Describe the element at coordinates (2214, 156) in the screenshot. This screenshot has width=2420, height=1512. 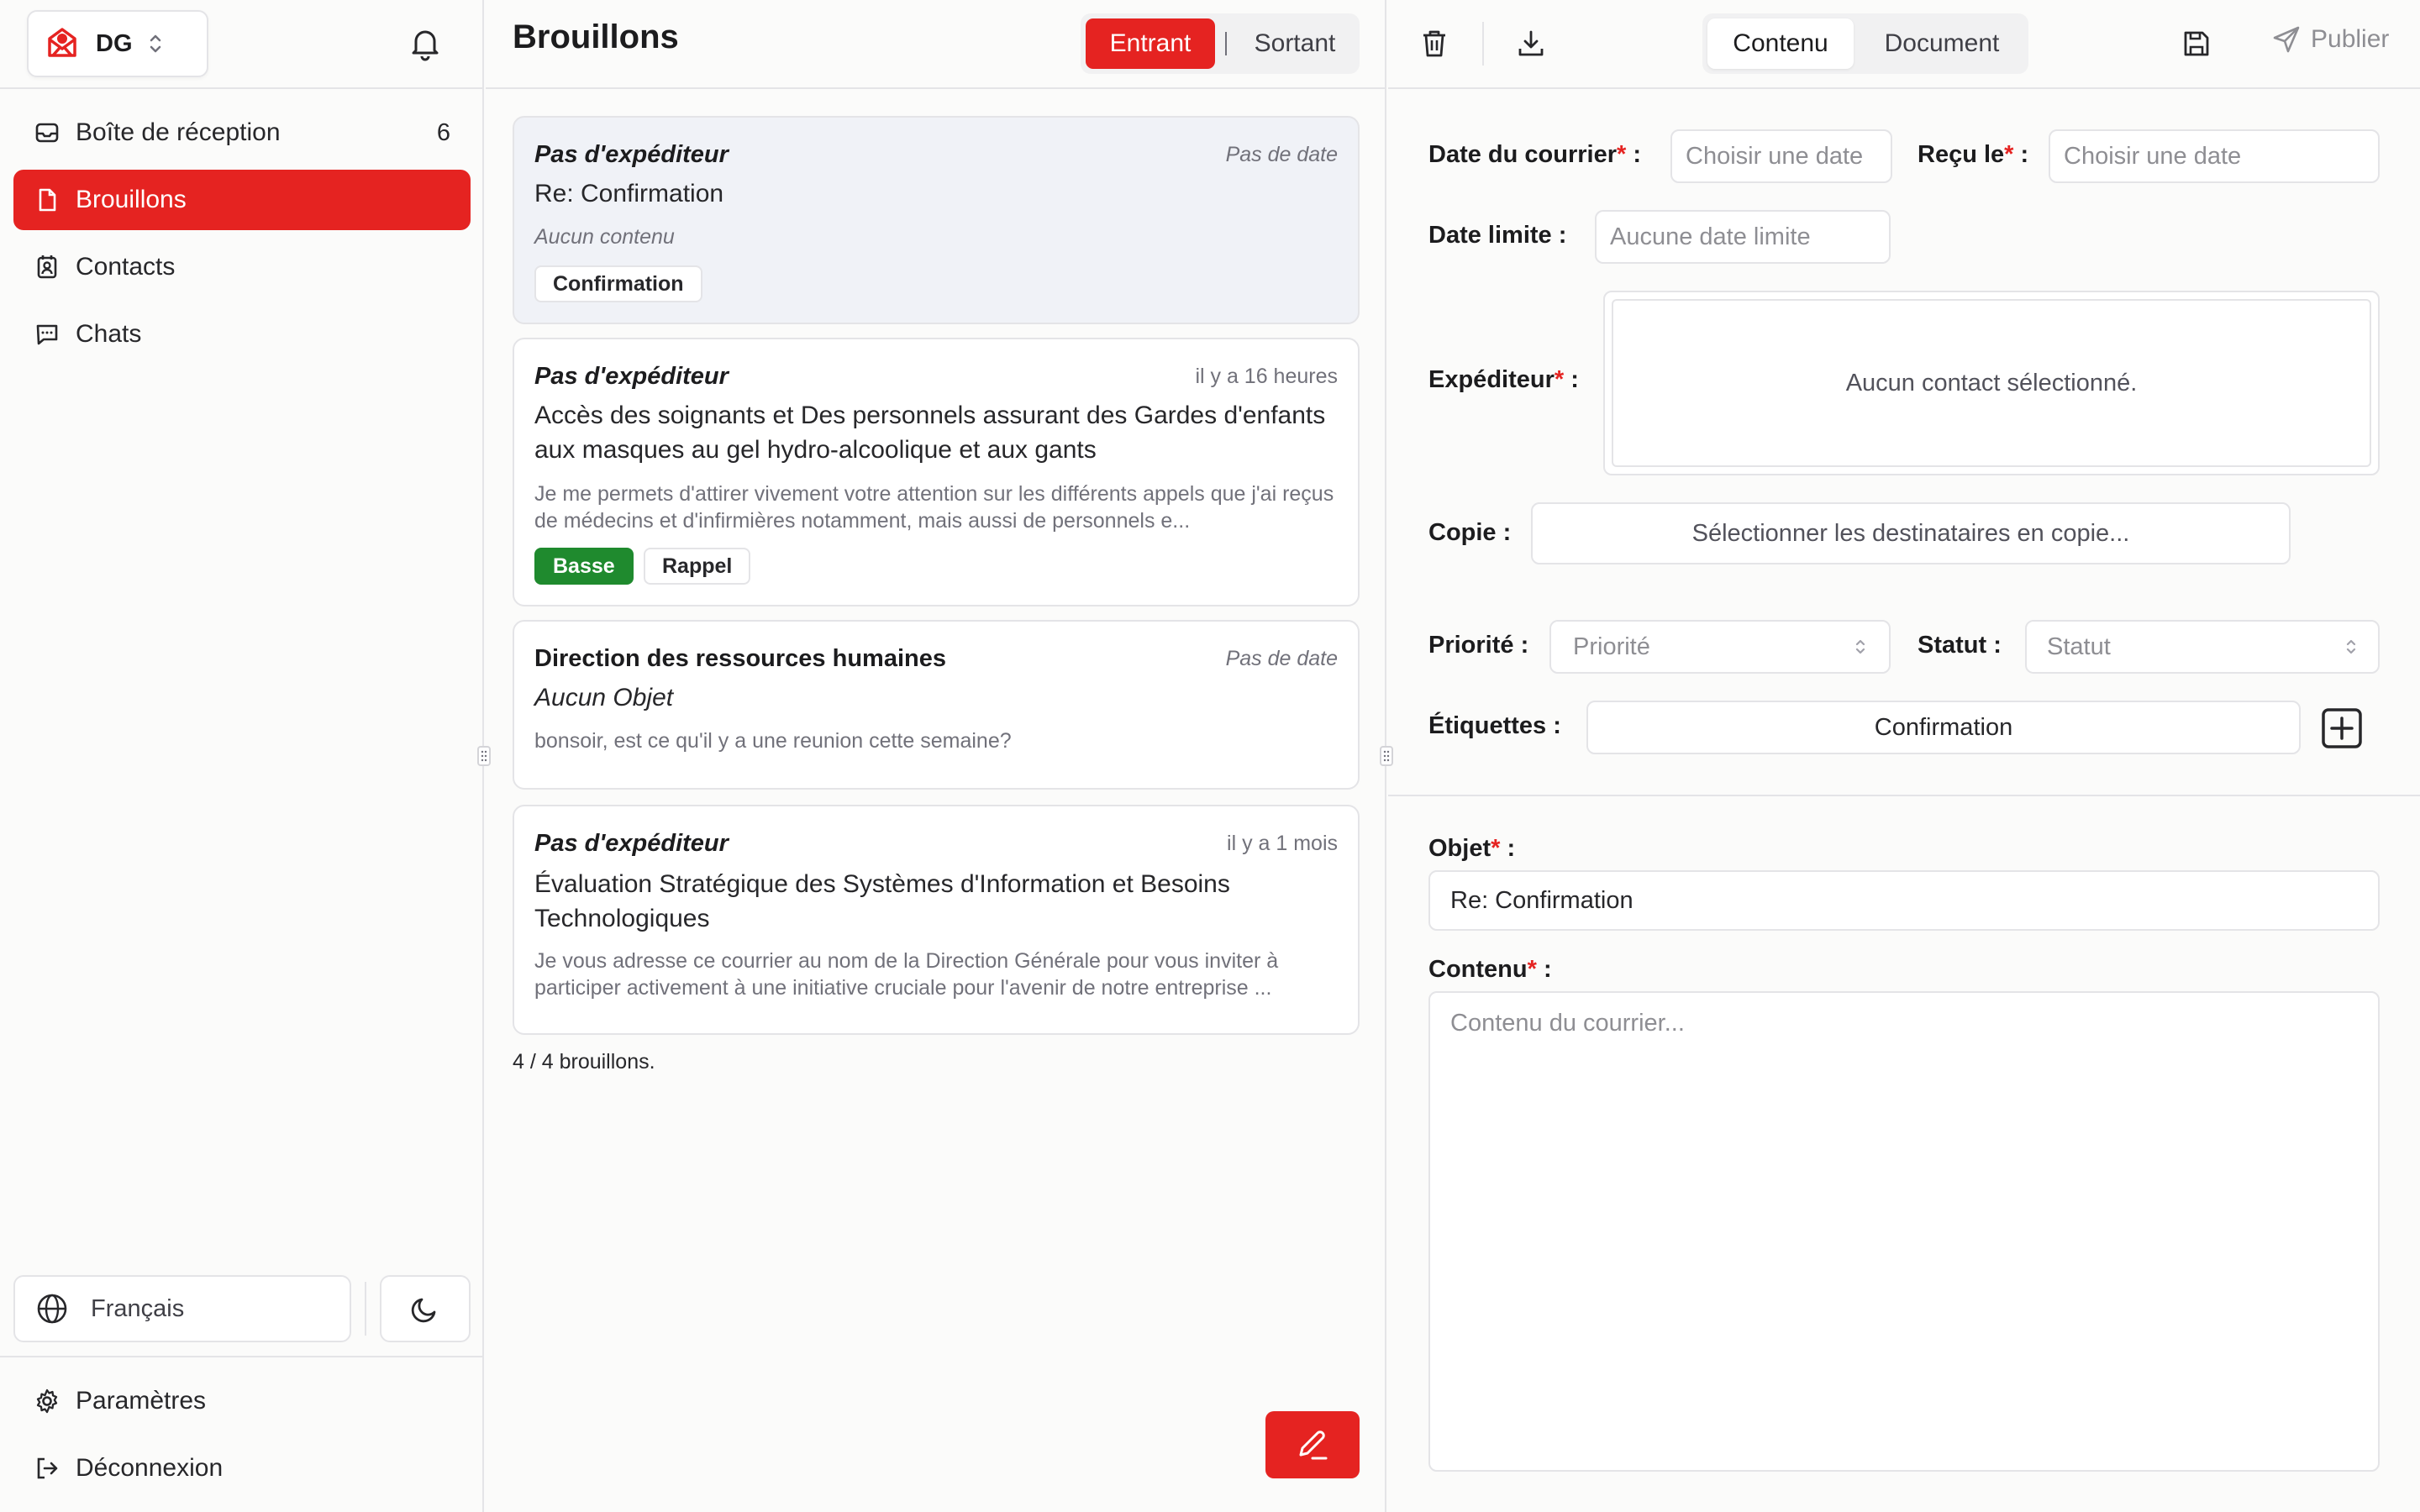
I see `received-date-picker: Choisir une date` at that location.